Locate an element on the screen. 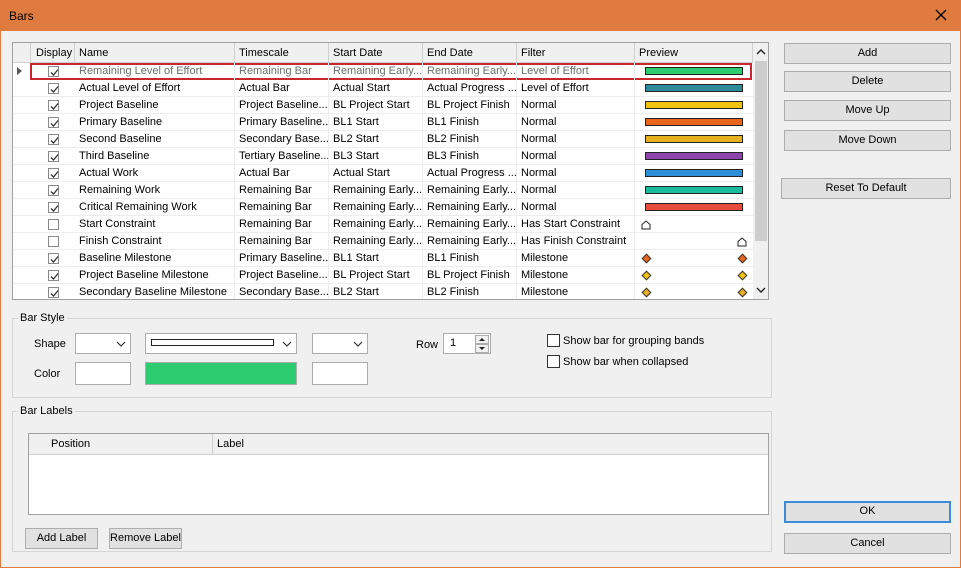 Image resolution: width=961 pixels, height=568 pixels. move-up-button: Move Up is located at coordinates (867, 110).